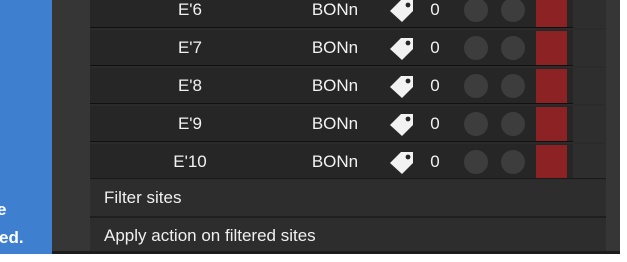 The image size is (627, 262). Describe the element at coordinates (190, 123) in the screenshot. I see `site-name: E'9` at that location.